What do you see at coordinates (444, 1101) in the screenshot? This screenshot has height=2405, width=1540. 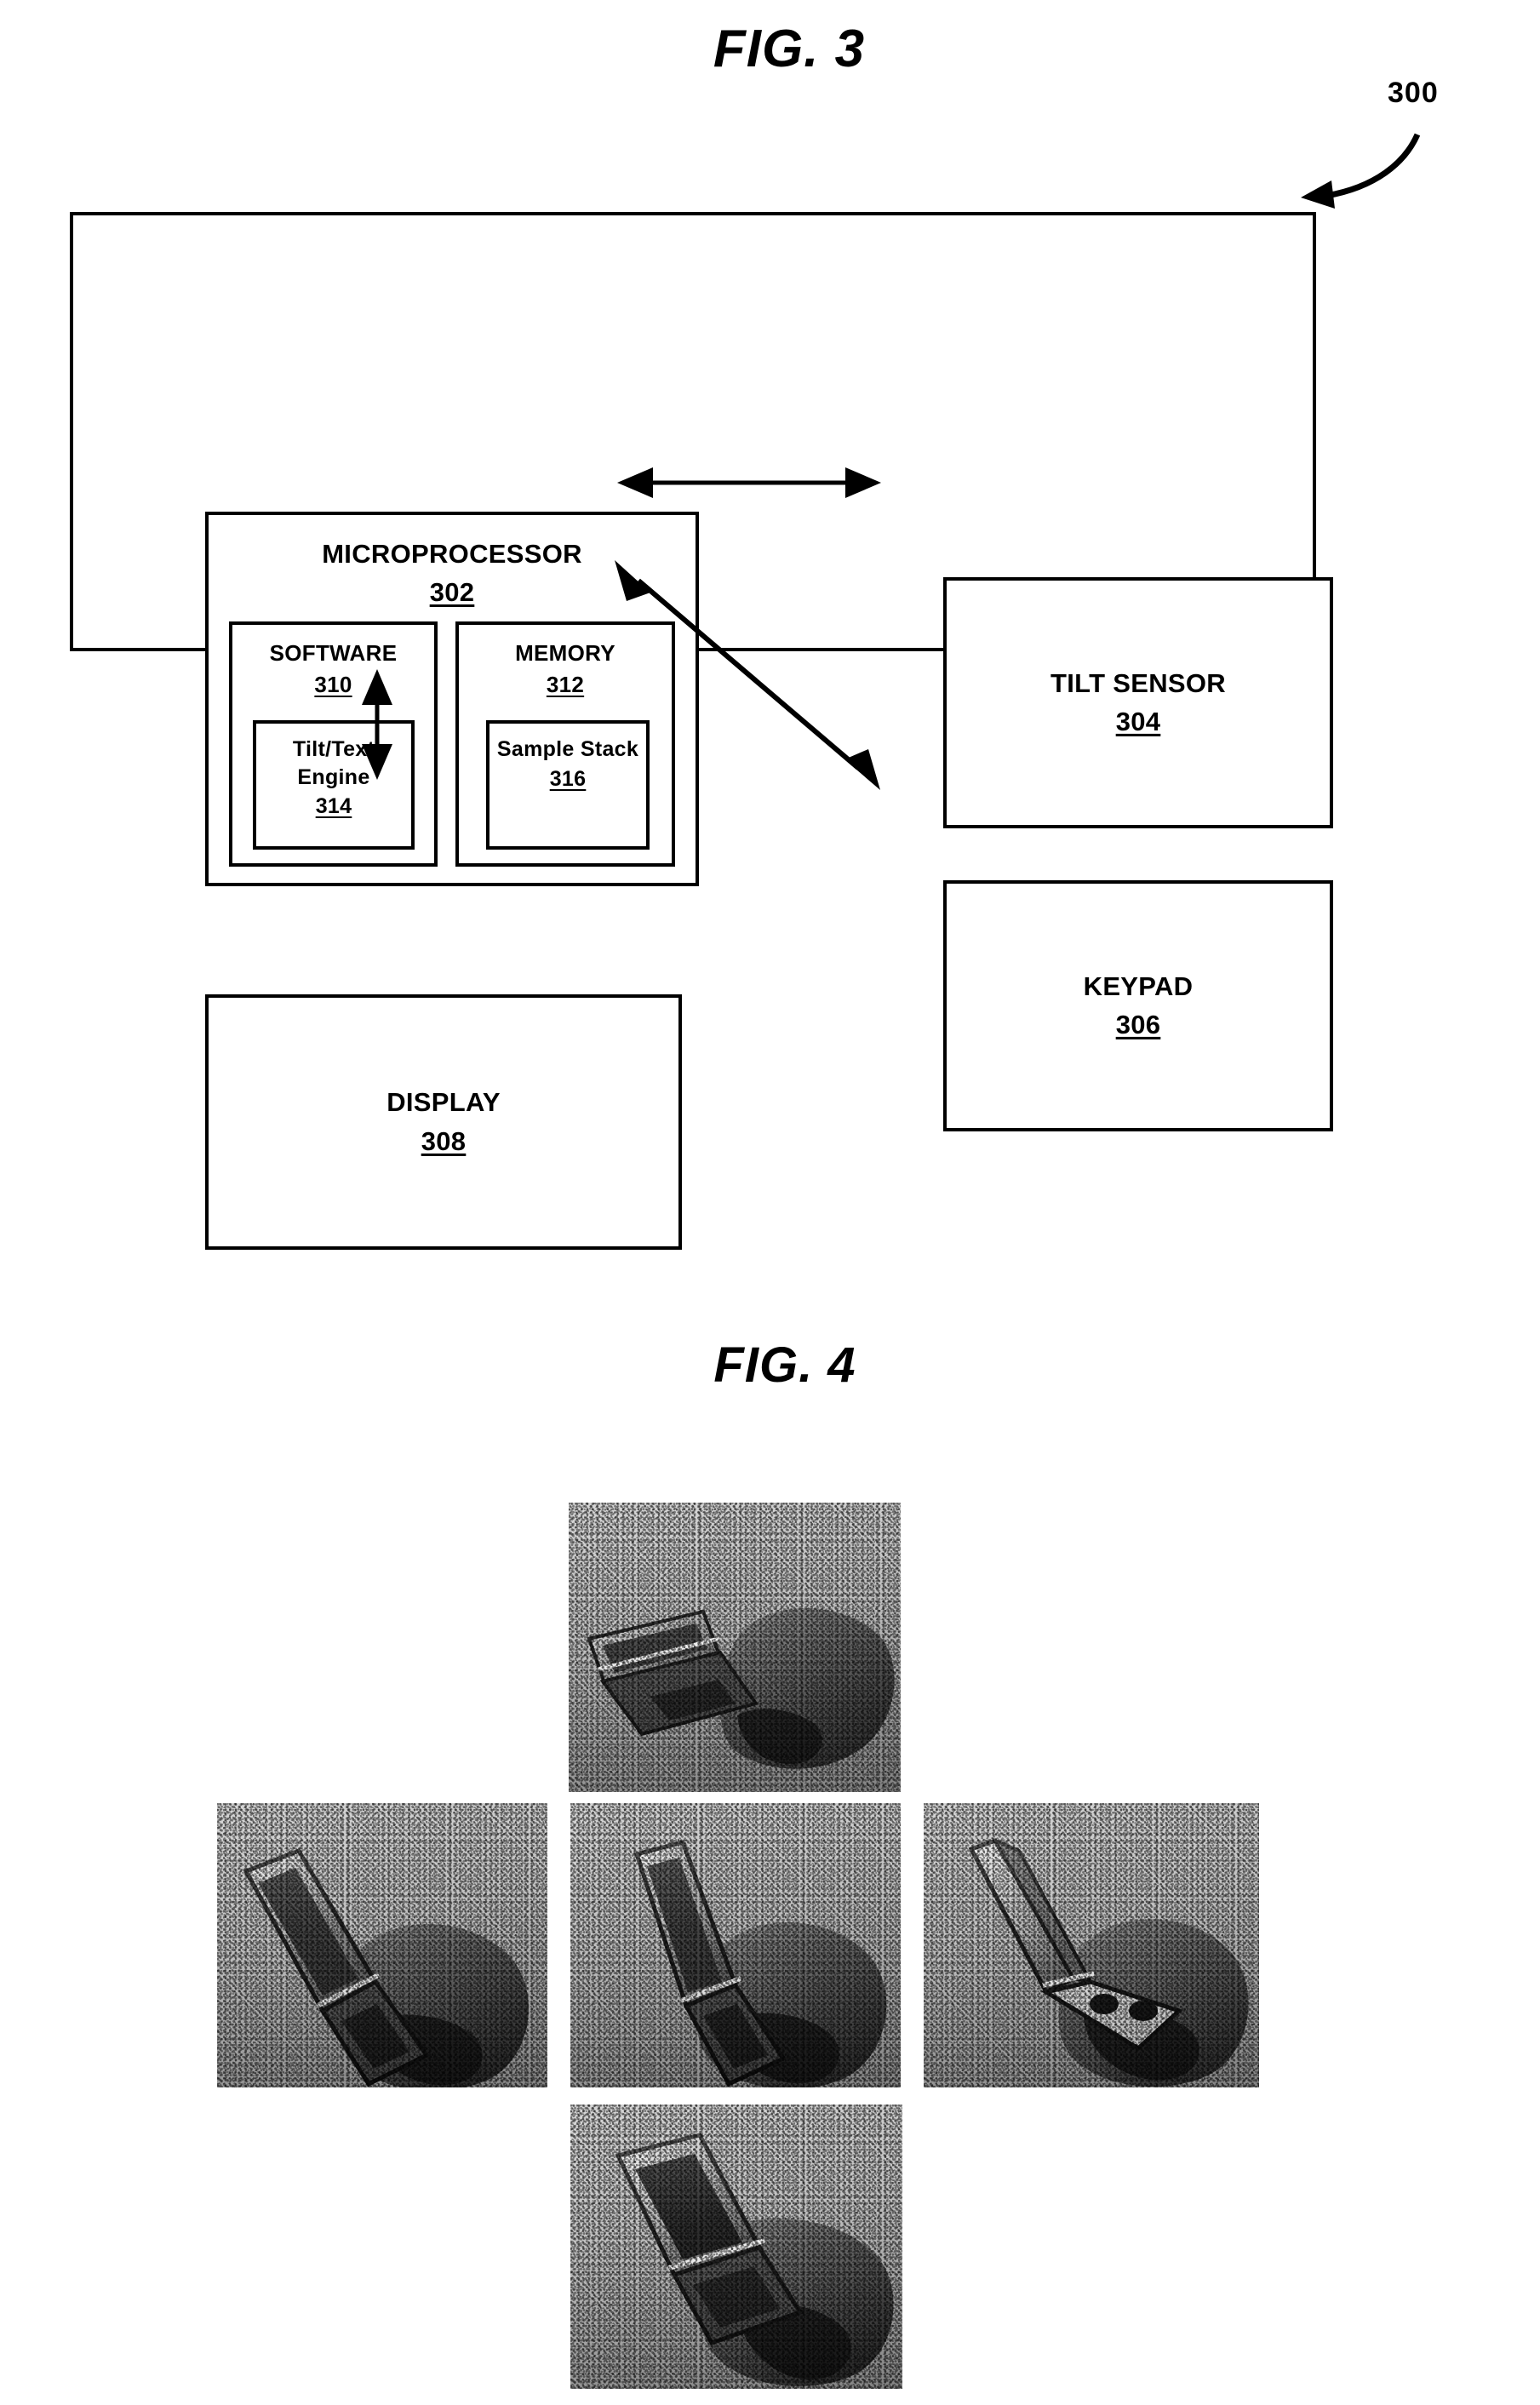 I see `display-label: DISPLAY` at bounding box center [444, 1101].